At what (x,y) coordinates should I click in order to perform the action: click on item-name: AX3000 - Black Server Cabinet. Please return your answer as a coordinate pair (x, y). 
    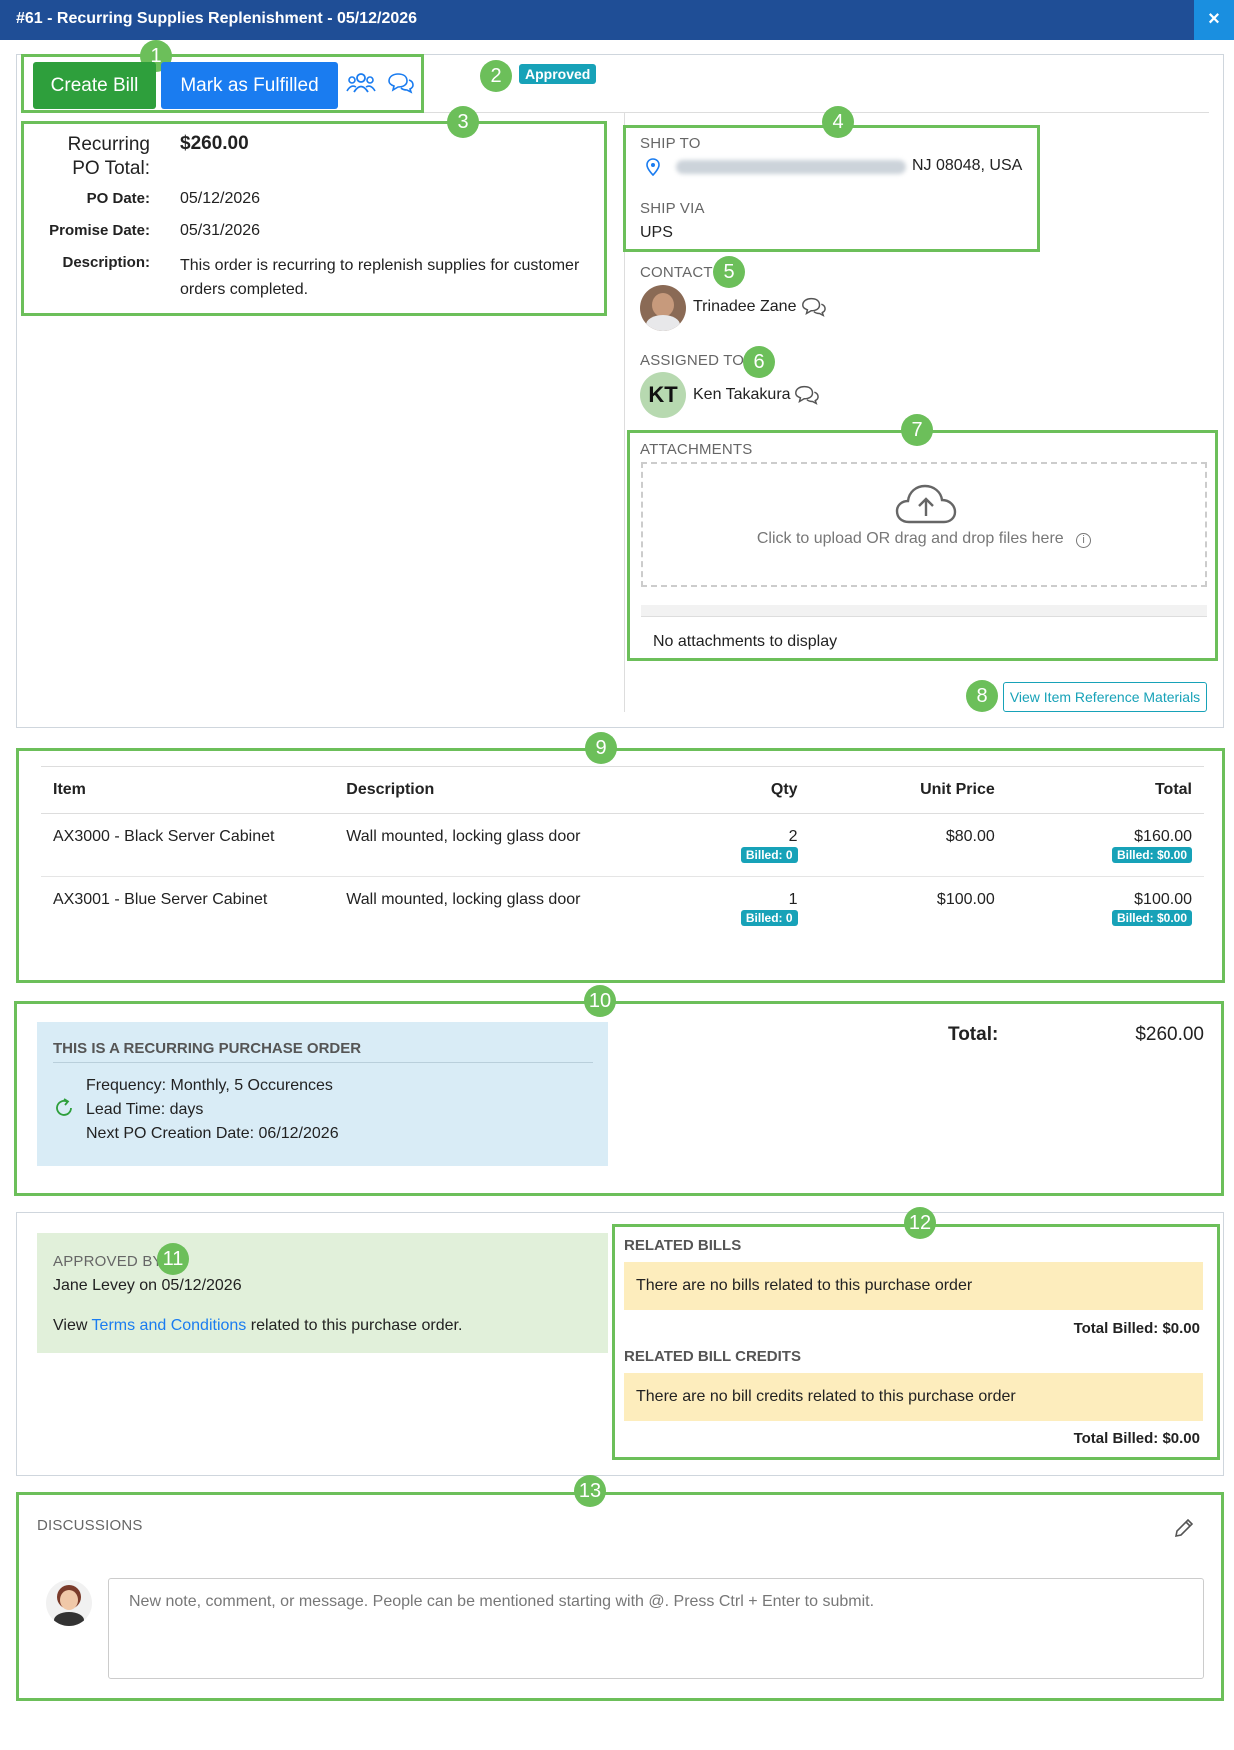
    Looking at the image, I should click on (188, 845).